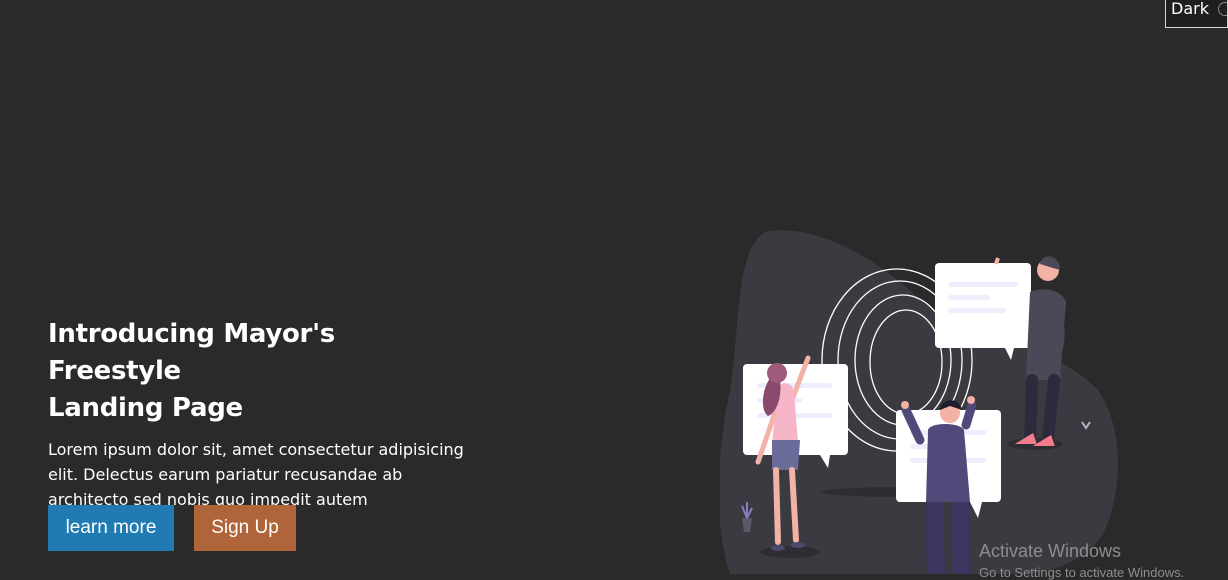 The width and height of the screenshot is (1228, 580). I want to click on activate-windows-subtitle: Go to Settings to activate Windows., so click(1082, 572).